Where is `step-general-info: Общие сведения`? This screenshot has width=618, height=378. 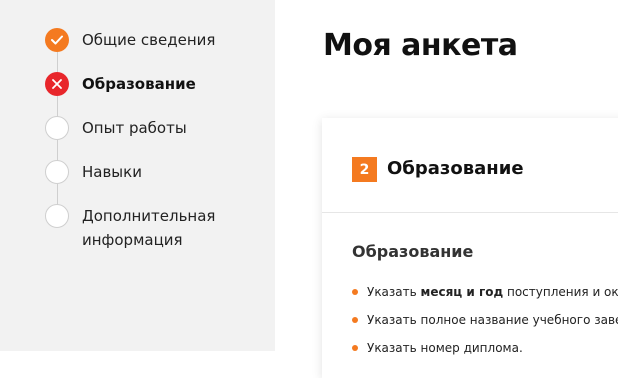 step-general-info: Общие сведения is located at coordinates (130, 40).